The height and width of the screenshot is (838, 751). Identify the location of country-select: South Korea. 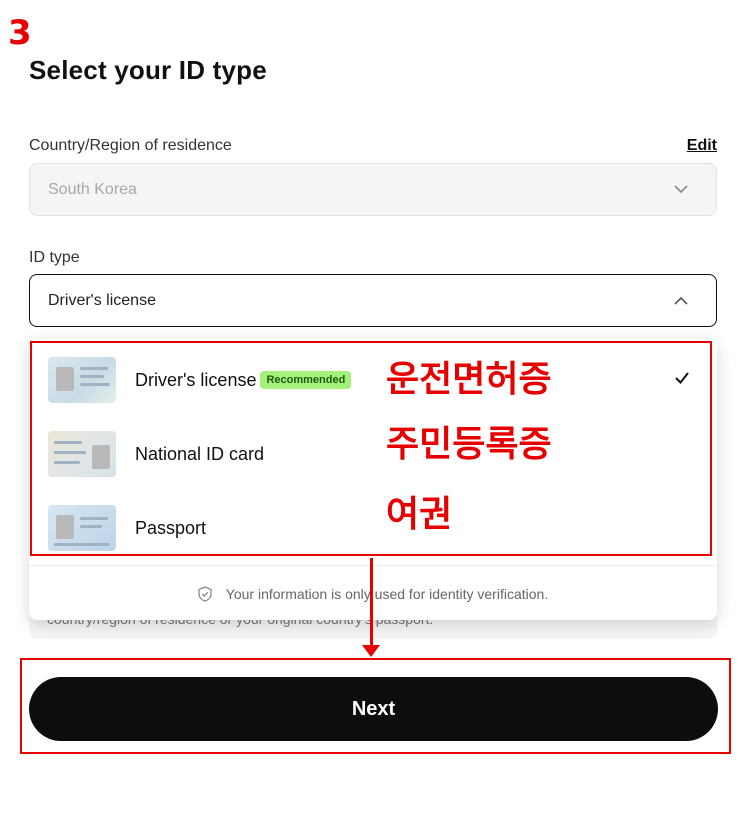
(373, 189).